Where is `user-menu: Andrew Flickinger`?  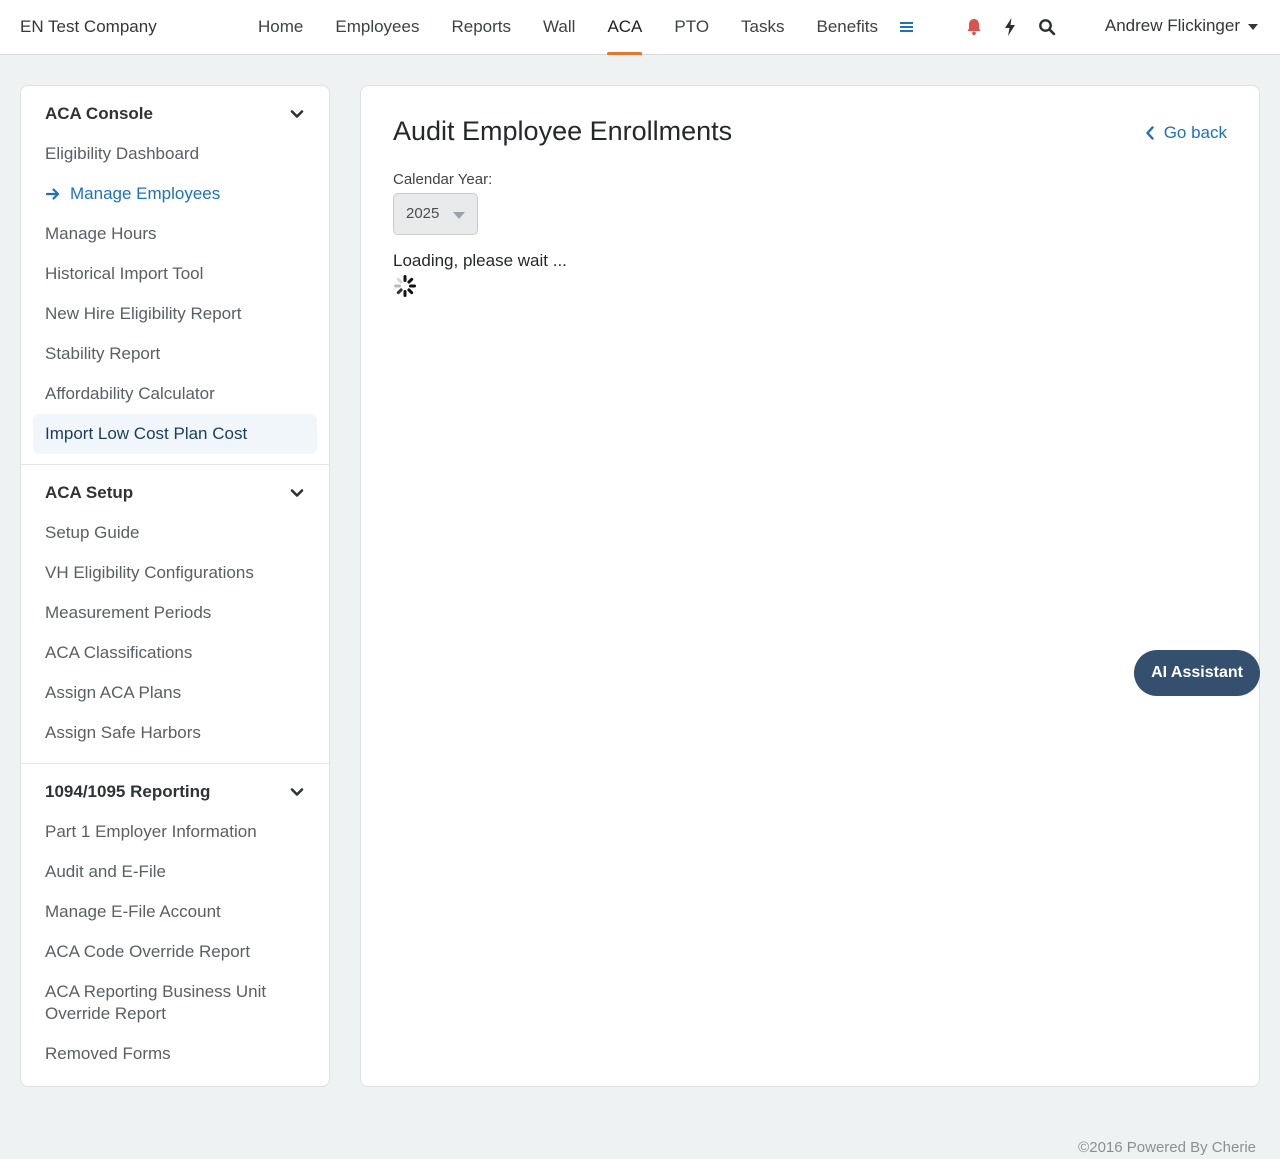
user-menu: Andrew Flickinger is located at coordinates (1181, 26).